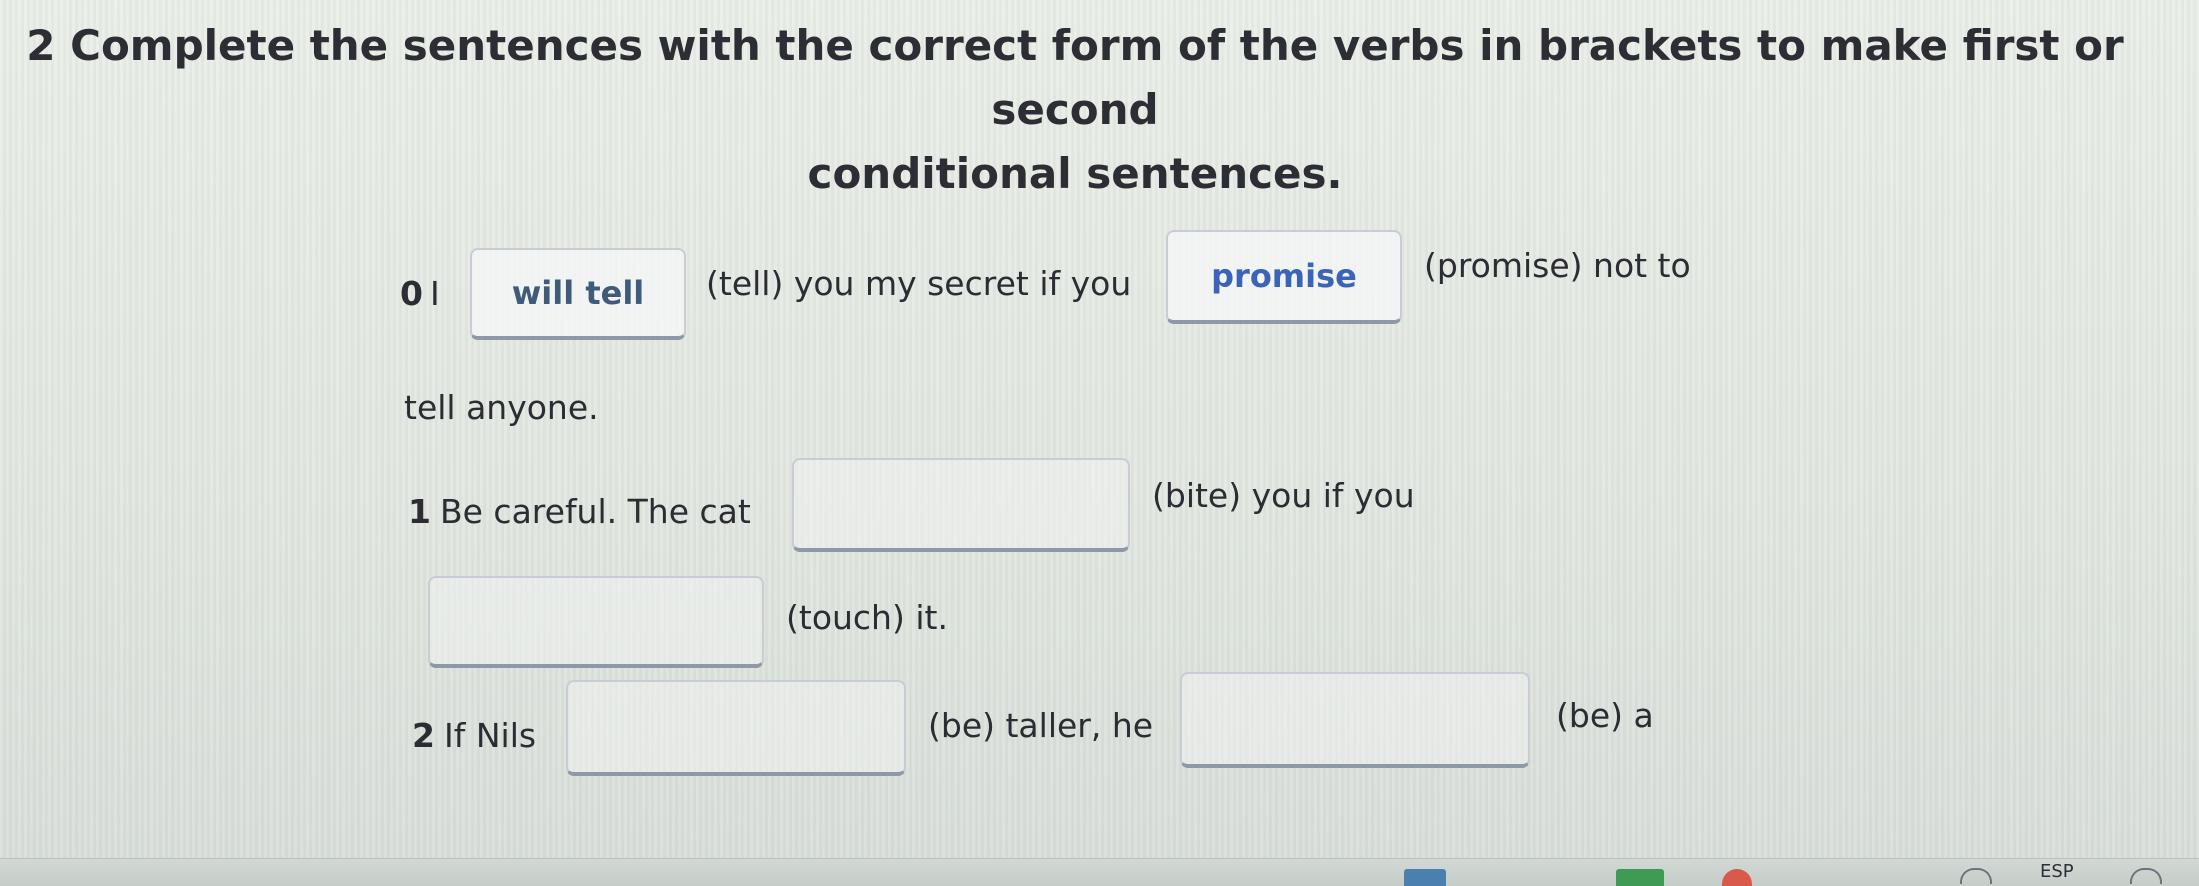 The width and height of the screenshot is (2199, 886). What do you see at coordinates (419, 511) in the screenshot?
I see `sentence-1-number: 1` at bounding box center [419, 511].